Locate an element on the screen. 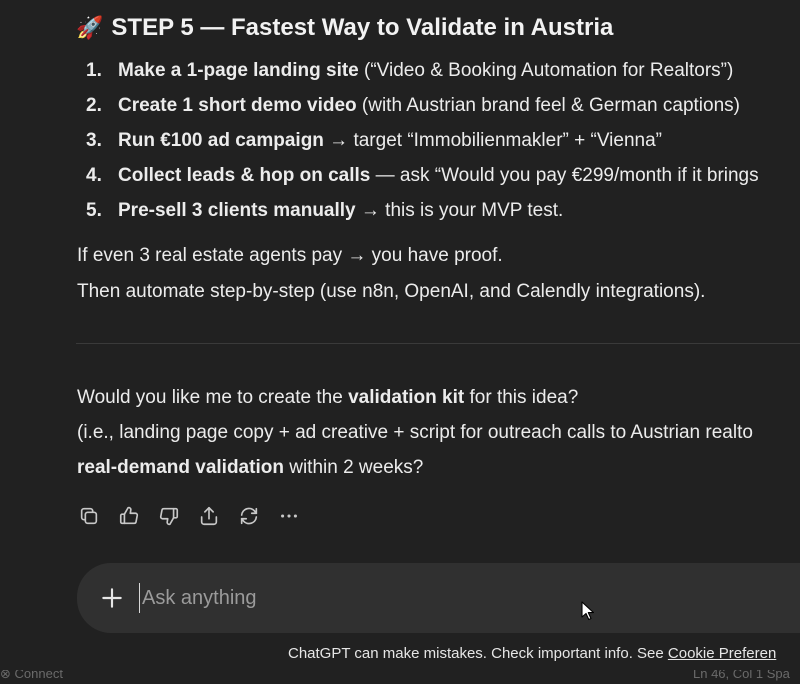 The image size is (800, 684). step-number: 1. is located at coordinates (94, 70).